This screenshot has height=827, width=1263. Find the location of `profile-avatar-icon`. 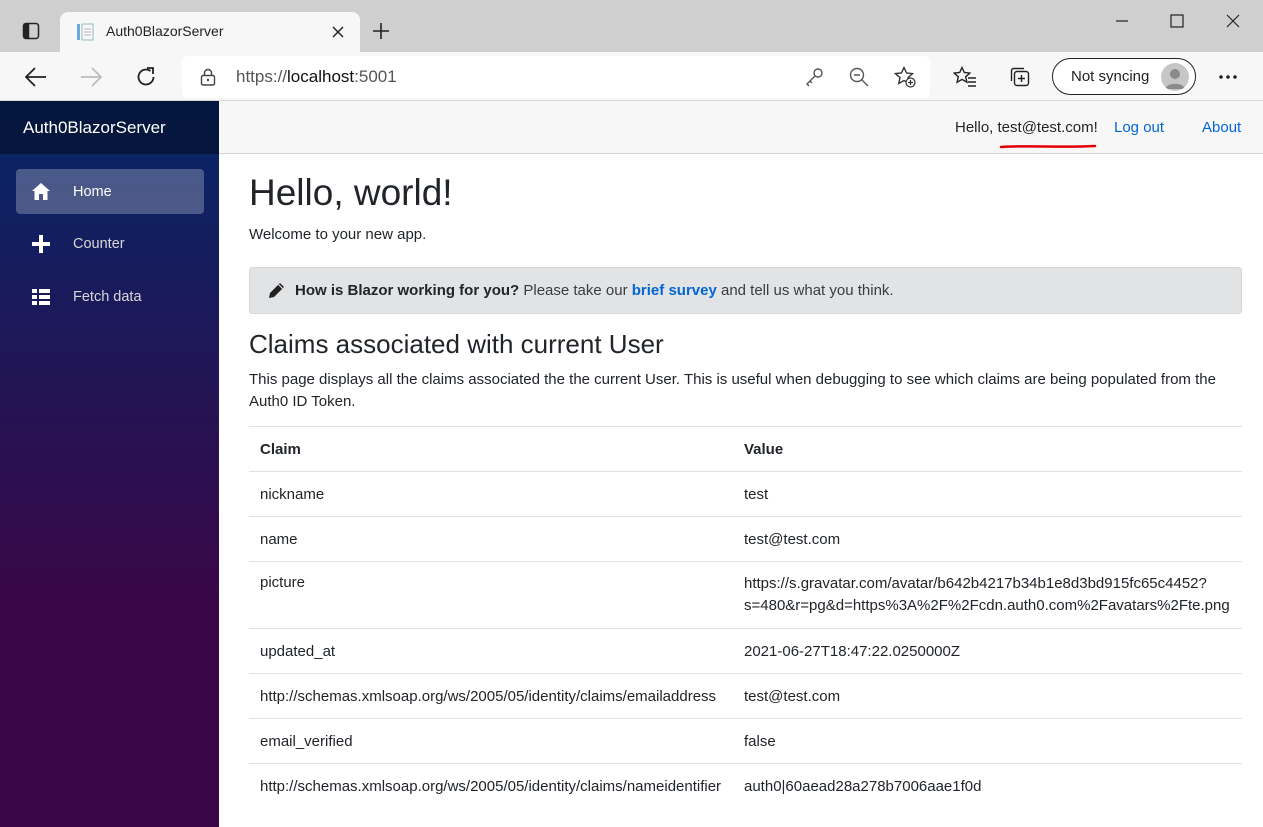

profile-avatar-icon is located at coordinates (1175, 77).